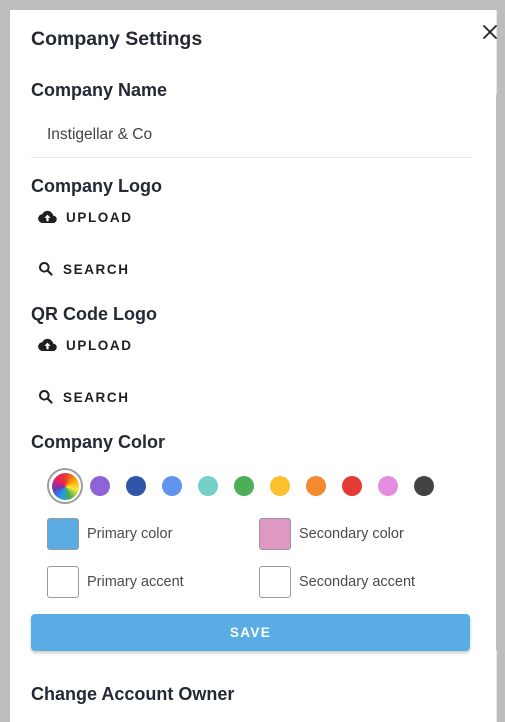 Image resolution: width=505 pixels, height=722 pixels. What do you see at coordinates (352, 486) in the screenshot?
I see `color-swatch-red` at bounding box center [352, 486].